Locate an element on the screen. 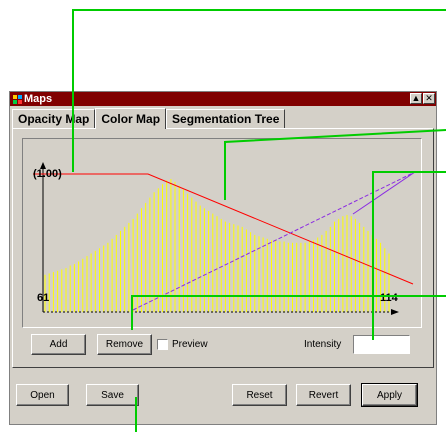 The height and width of the screenshot is (432, 446). callout-remove is located at coordinates (288, 312).